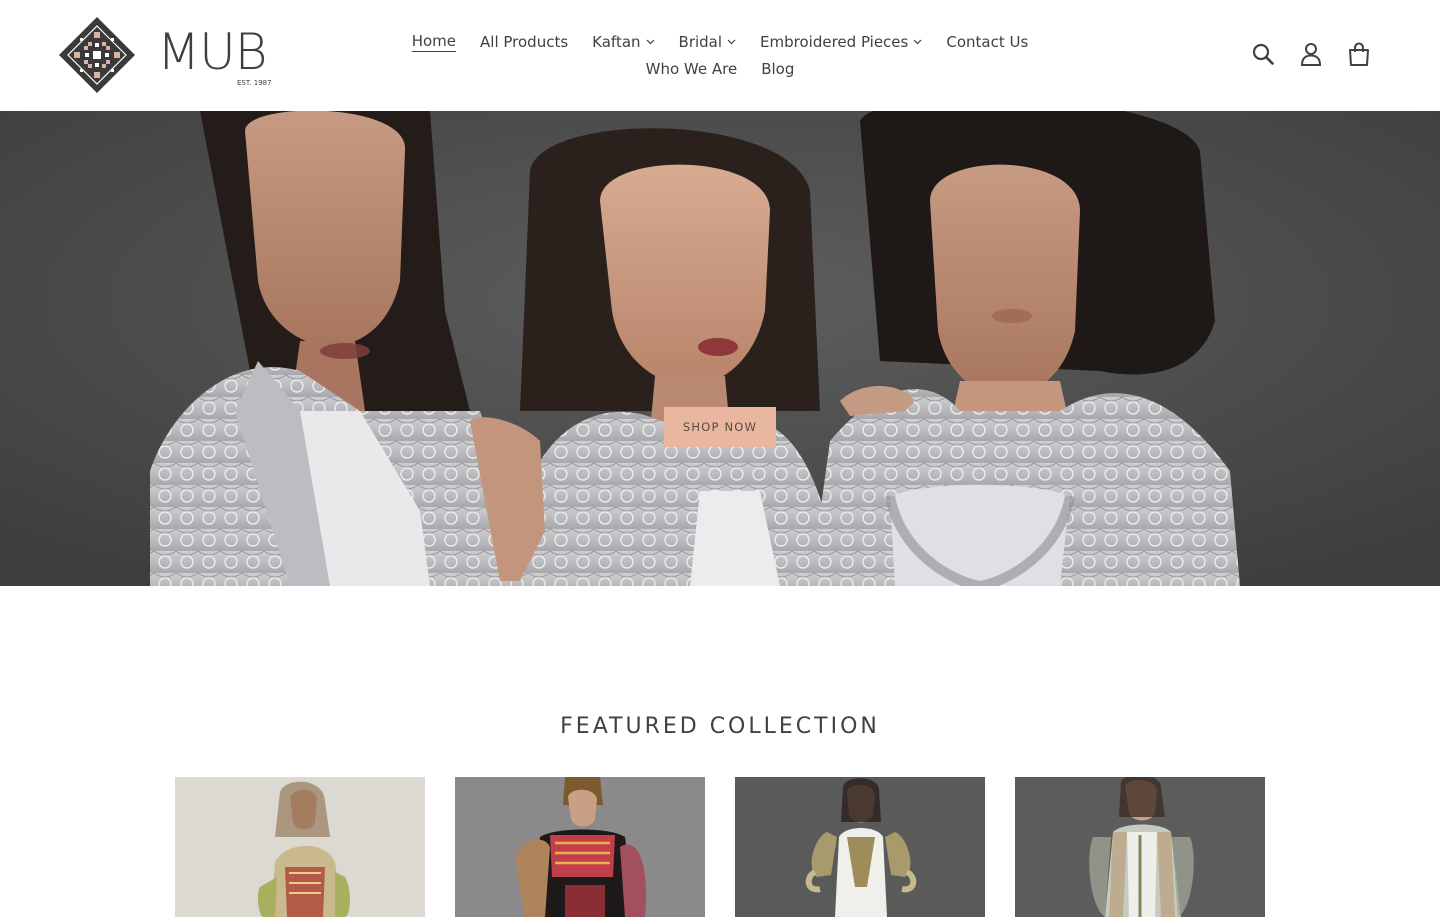 Image resolution: width=1440 pixels, height=917 pixels. I want to click on nav-link-label: Who We Are, so click(691, 68).